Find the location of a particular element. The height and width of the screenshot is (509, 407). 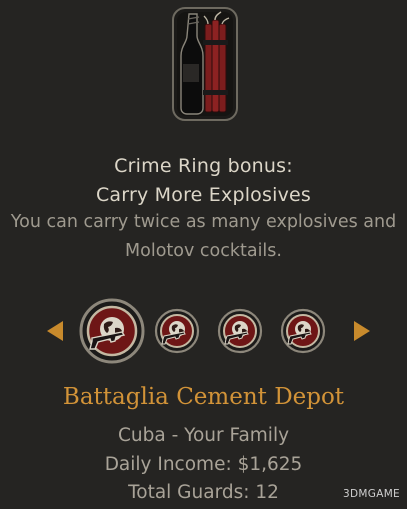

bonus-description-line2: Molotov cocktails. is located at coordinates (203, 251).